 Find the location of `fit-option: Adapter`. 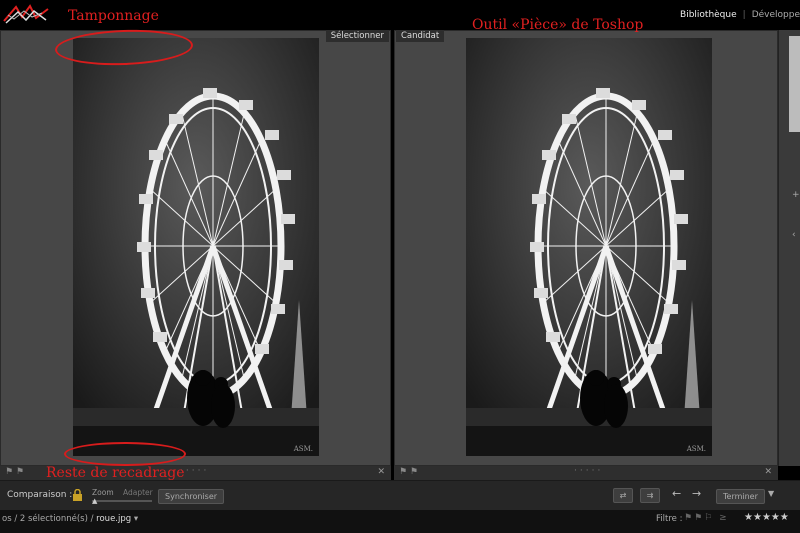

fit-option: Adapter is located at coordinates (138, 492).